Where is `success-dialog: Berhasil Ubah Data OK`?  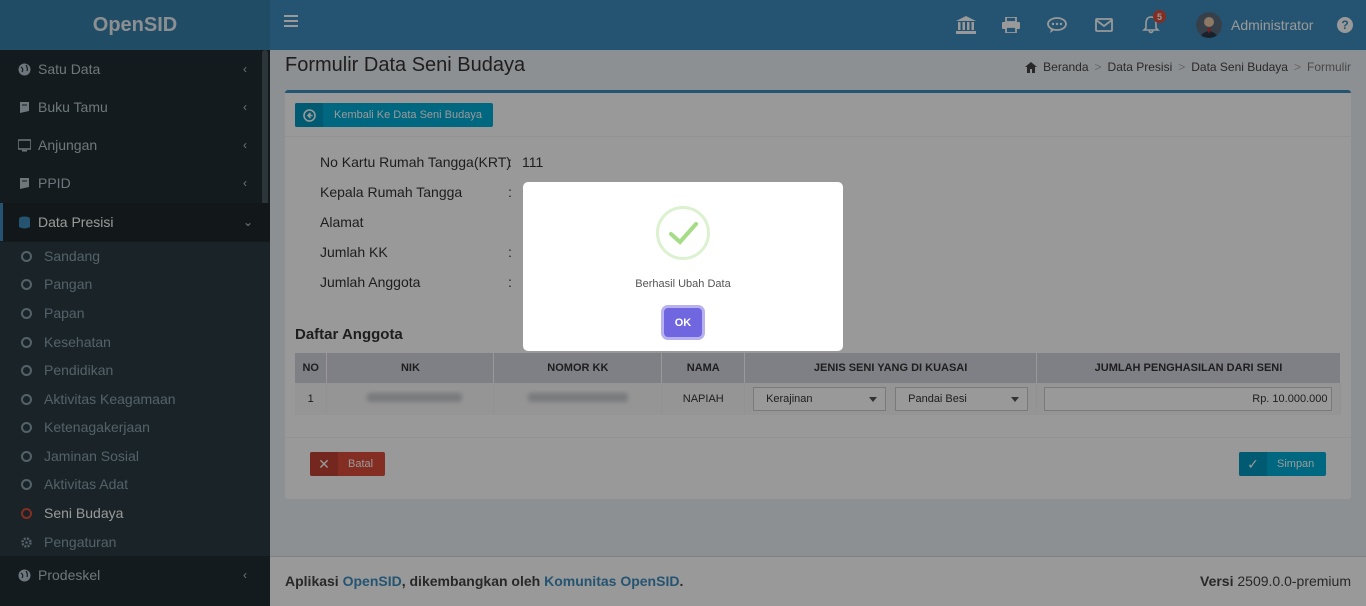 success-dialog: Berhasil Ubah Data OK is located at coordinates (683, 266).